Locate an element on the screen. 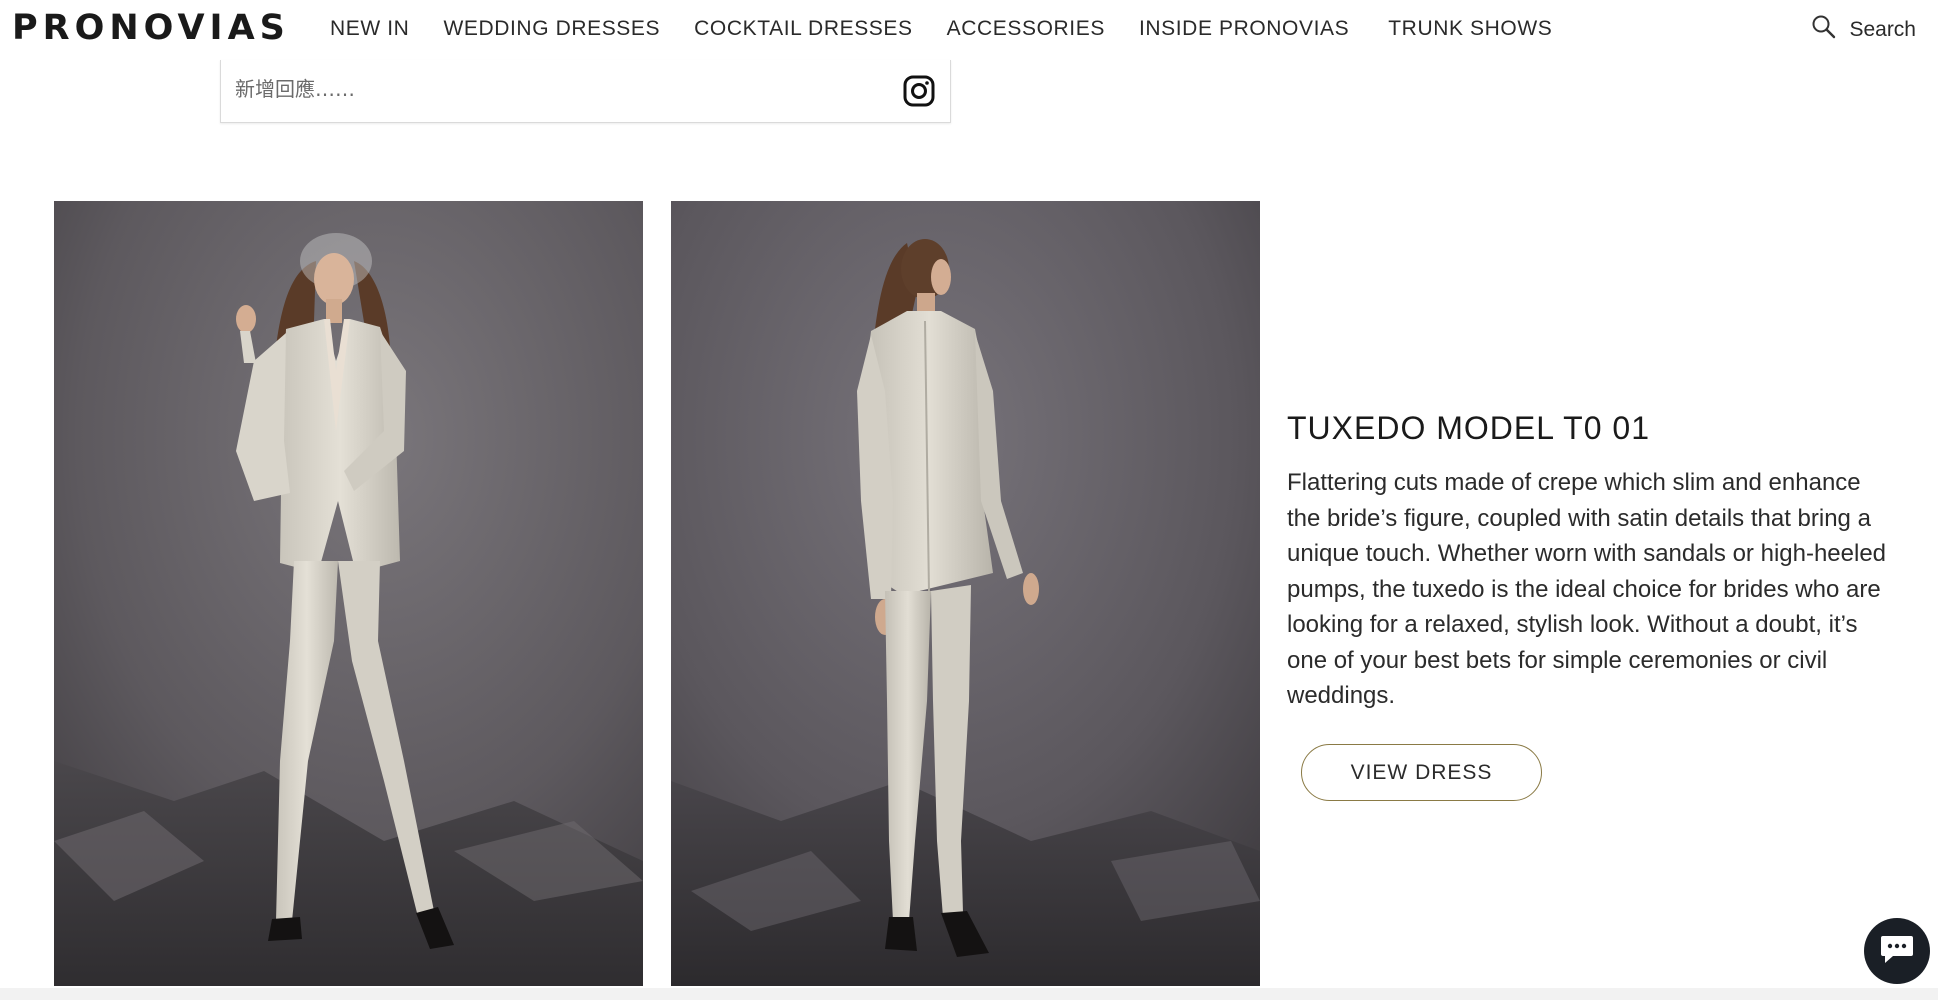  logo: PRONOVIAS is located at coordinates (151, 28).